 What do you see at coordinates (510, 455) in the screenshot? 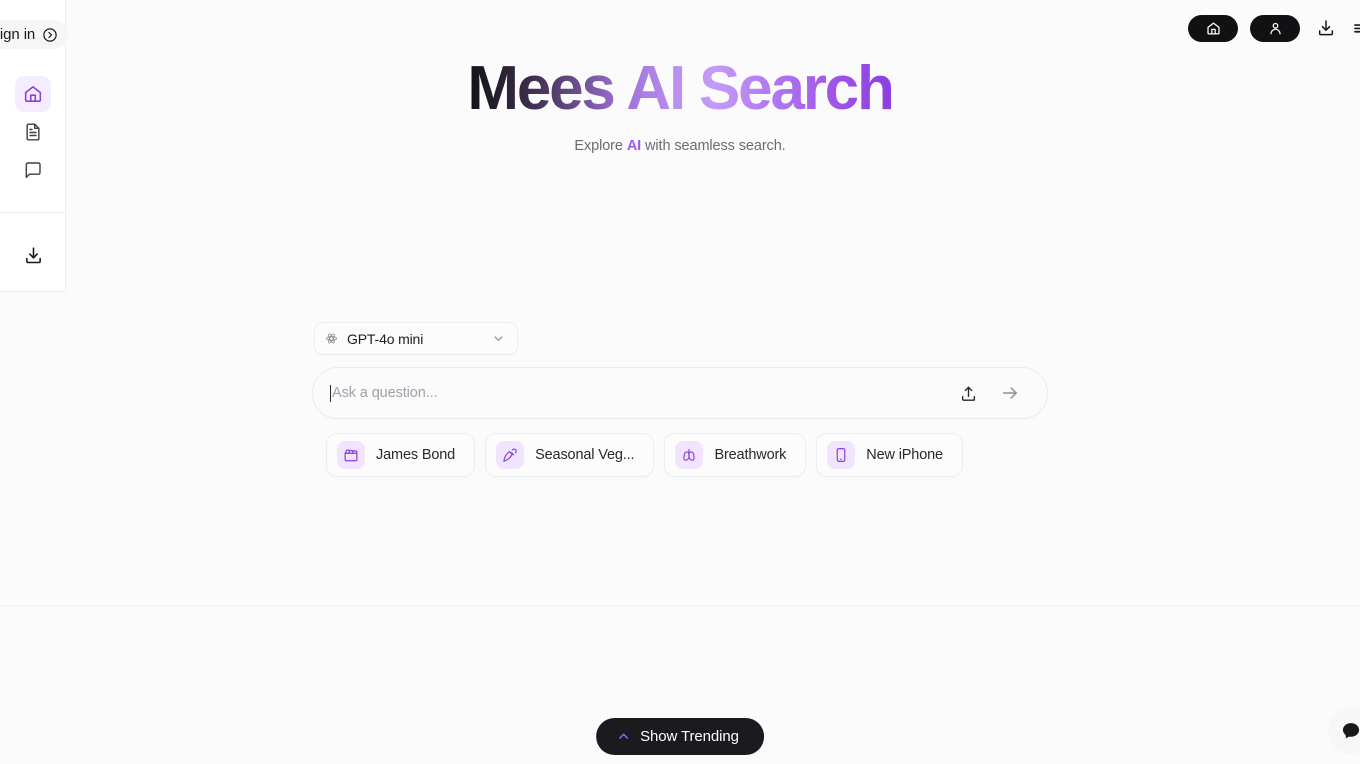
I see `carrot-icon` at bounding box center [510, 455].